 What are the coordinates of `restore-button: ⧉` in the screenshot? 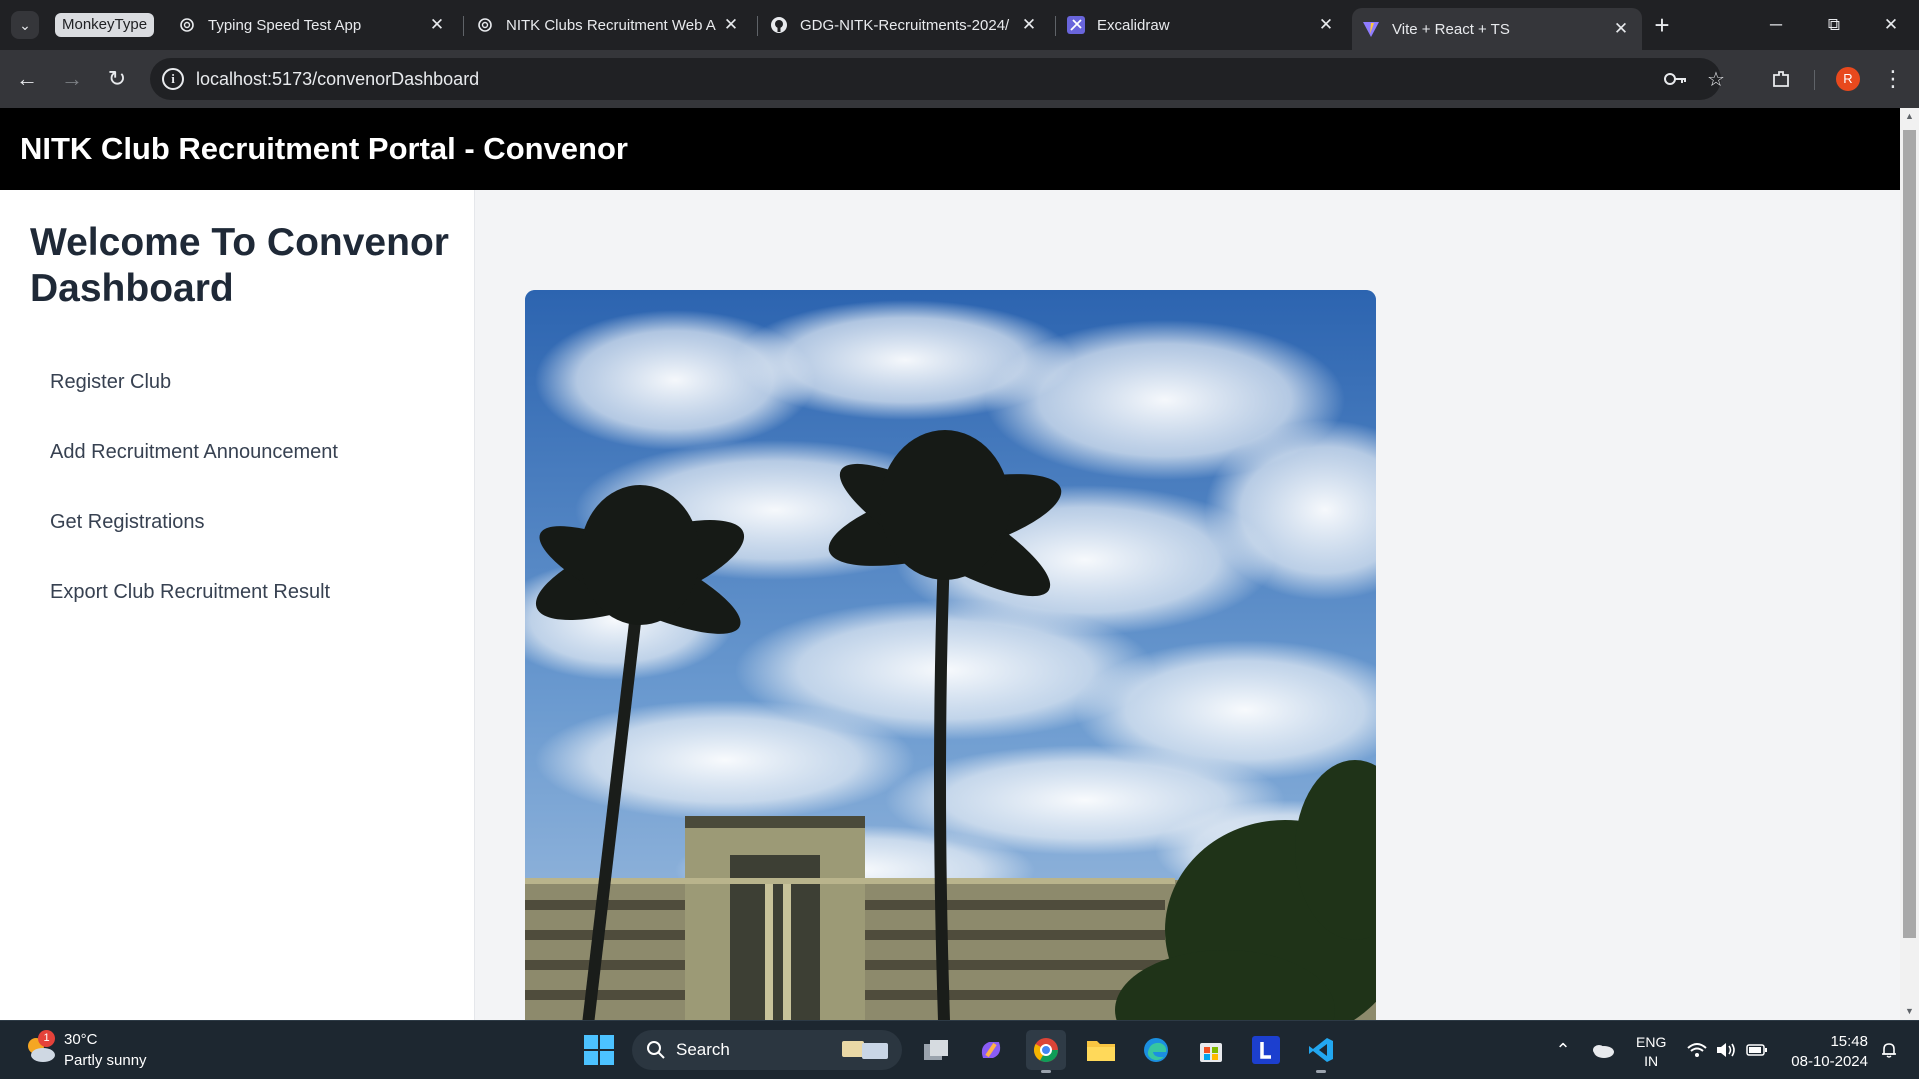 It's located at (1834, 25).